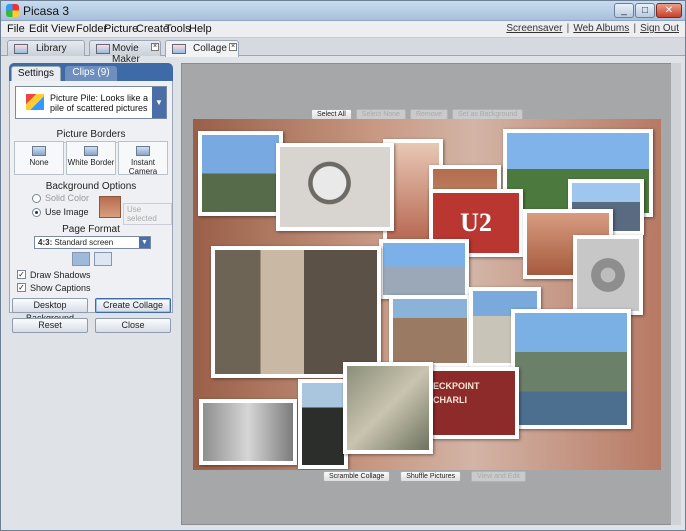 Image resolution: width=686 pixels, height=531 pixels. What do you see at coordinates (50, 310) in the screenshot?
I see `desktop-background-button: Desktop Background` at bounding box center [50, 310].